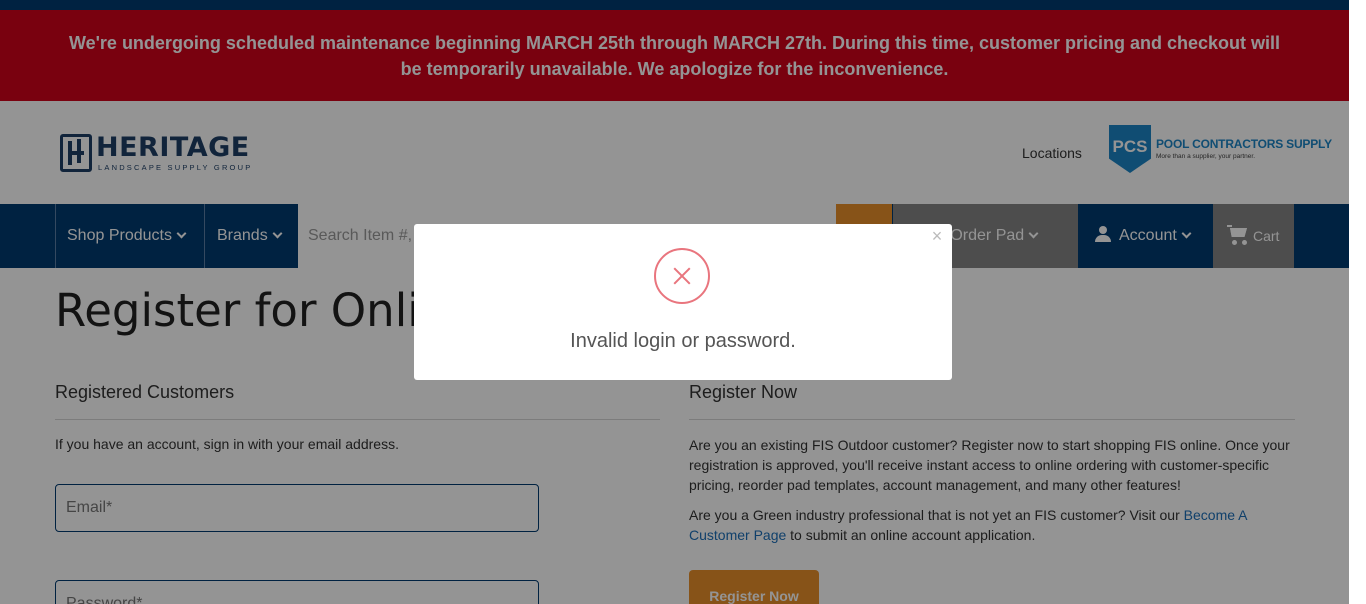 The image size is (1366, 604). What do you see at coordinates (683, 341) in the screenshot?
I see `error-message: Invalid login or password.` at bounding box center [683, 341].